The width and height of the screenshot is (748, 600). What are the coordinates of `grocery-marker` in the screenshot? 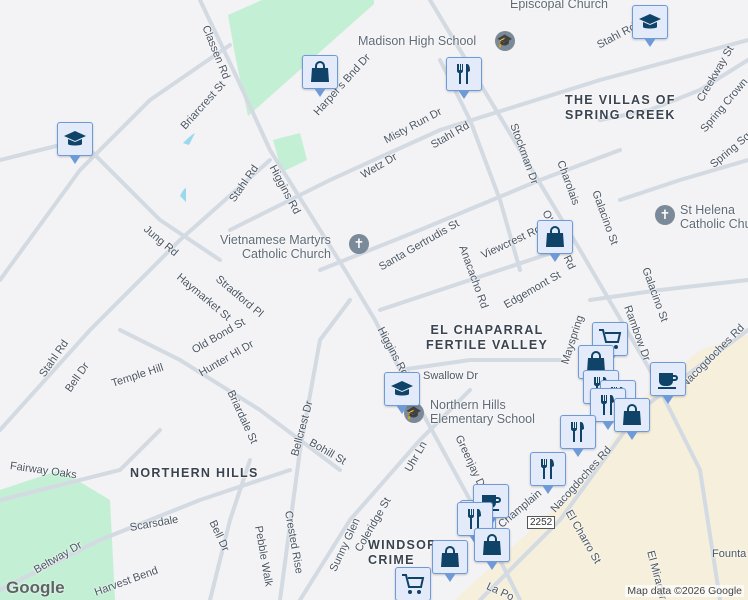 It's located at (413, 583).